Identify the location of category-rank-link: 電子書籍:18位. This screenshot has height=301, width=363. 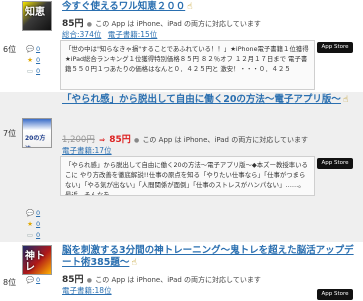
(87, 290).